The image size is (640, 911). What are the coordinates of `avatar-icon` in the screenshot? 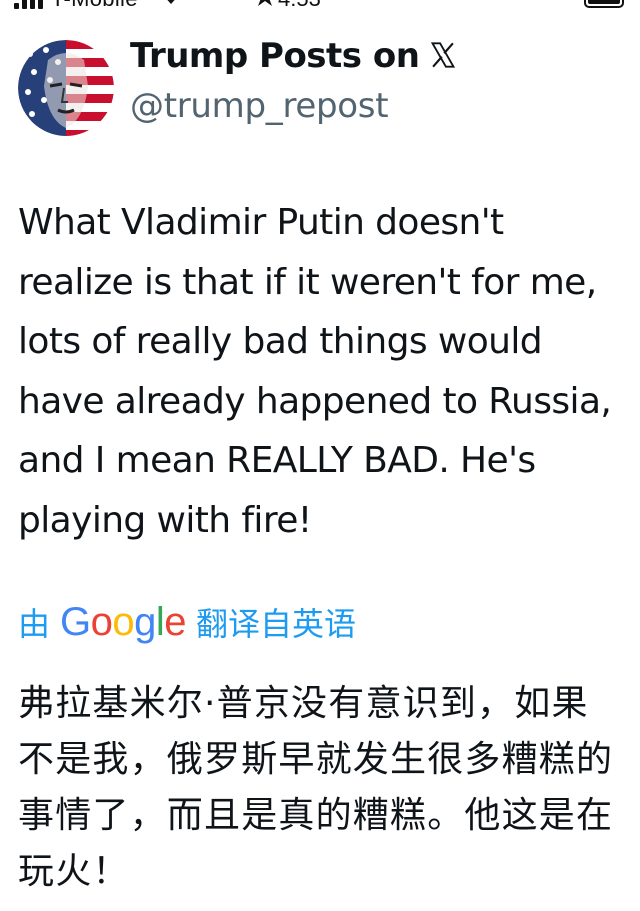 It's located at (66, 88).